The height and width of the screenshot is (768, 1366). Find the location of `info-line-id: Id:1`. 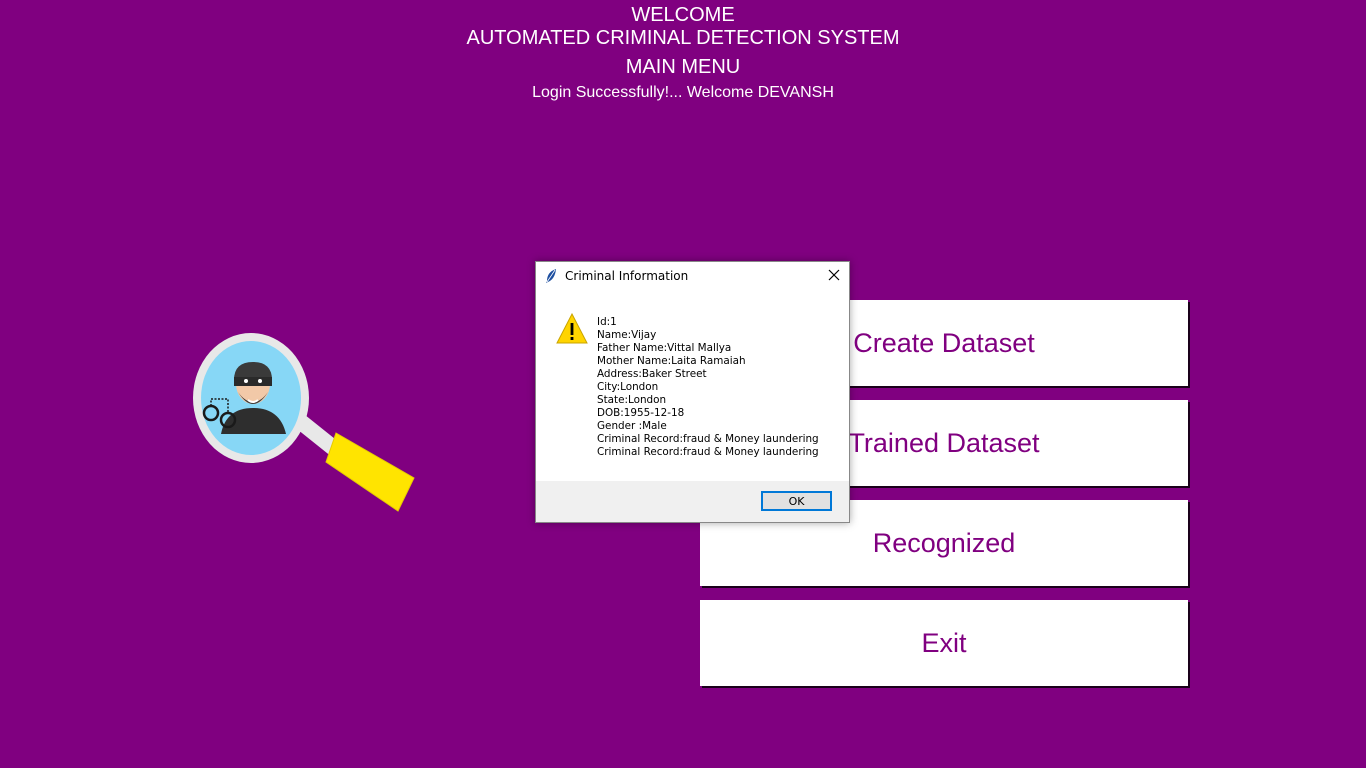

info-line-id: Id:1 is located at coordinates (607, 322).